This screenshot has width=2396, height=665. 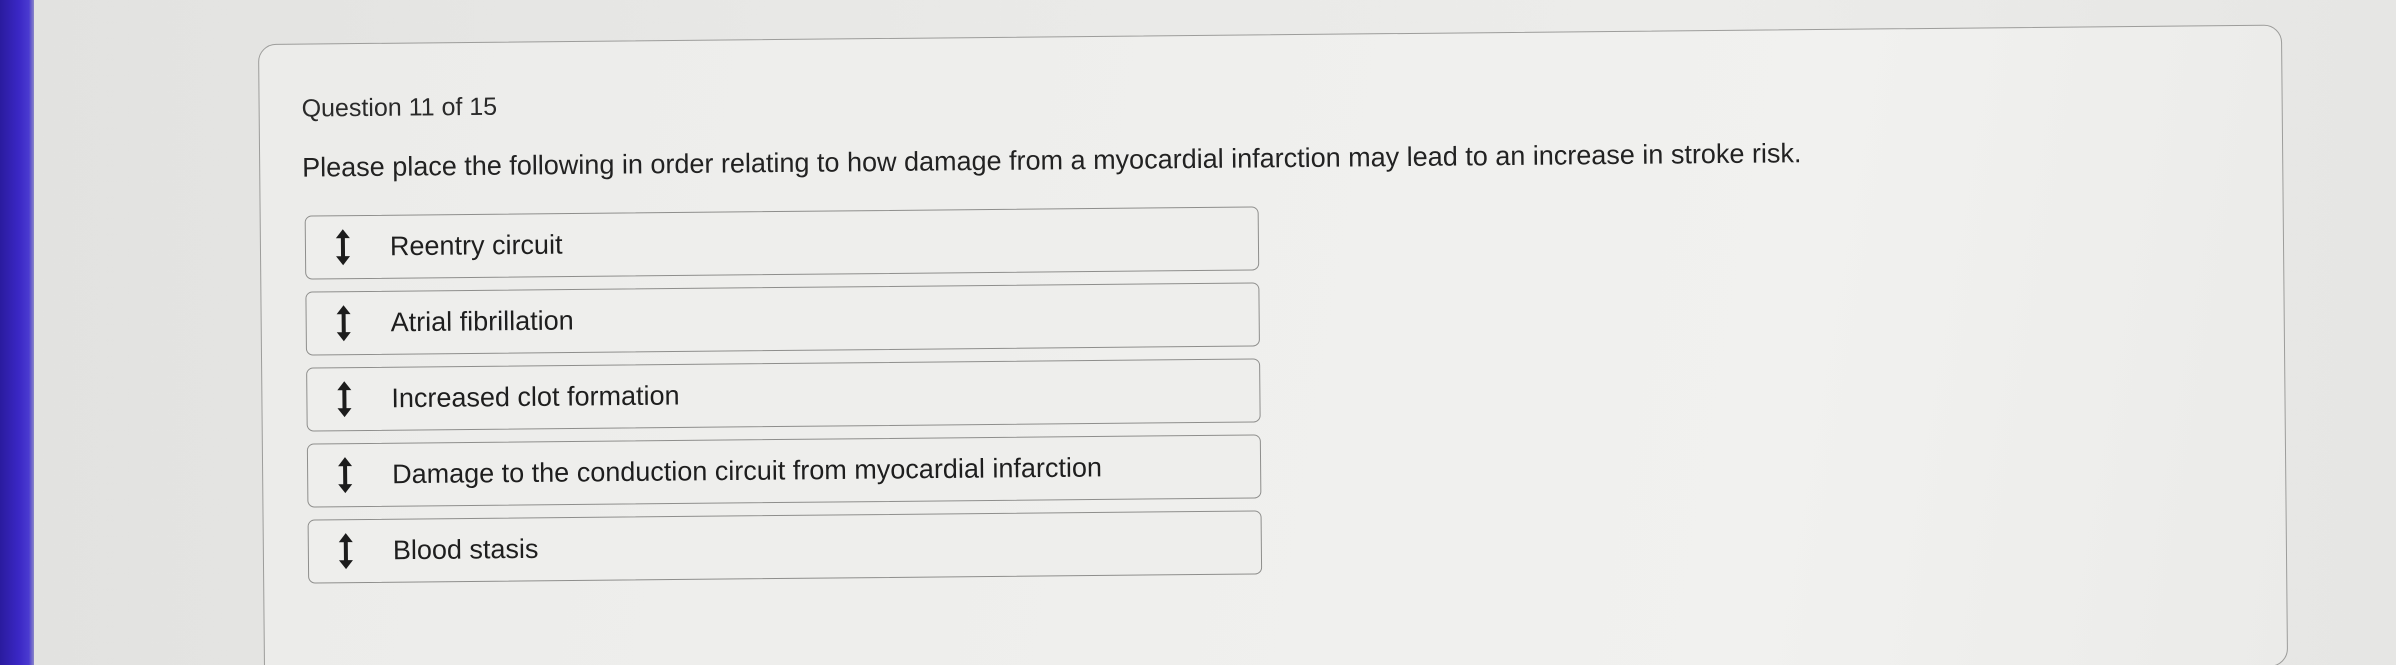 I want to click on ordering-item: Reentry circuit, so click(x=782, y=243).